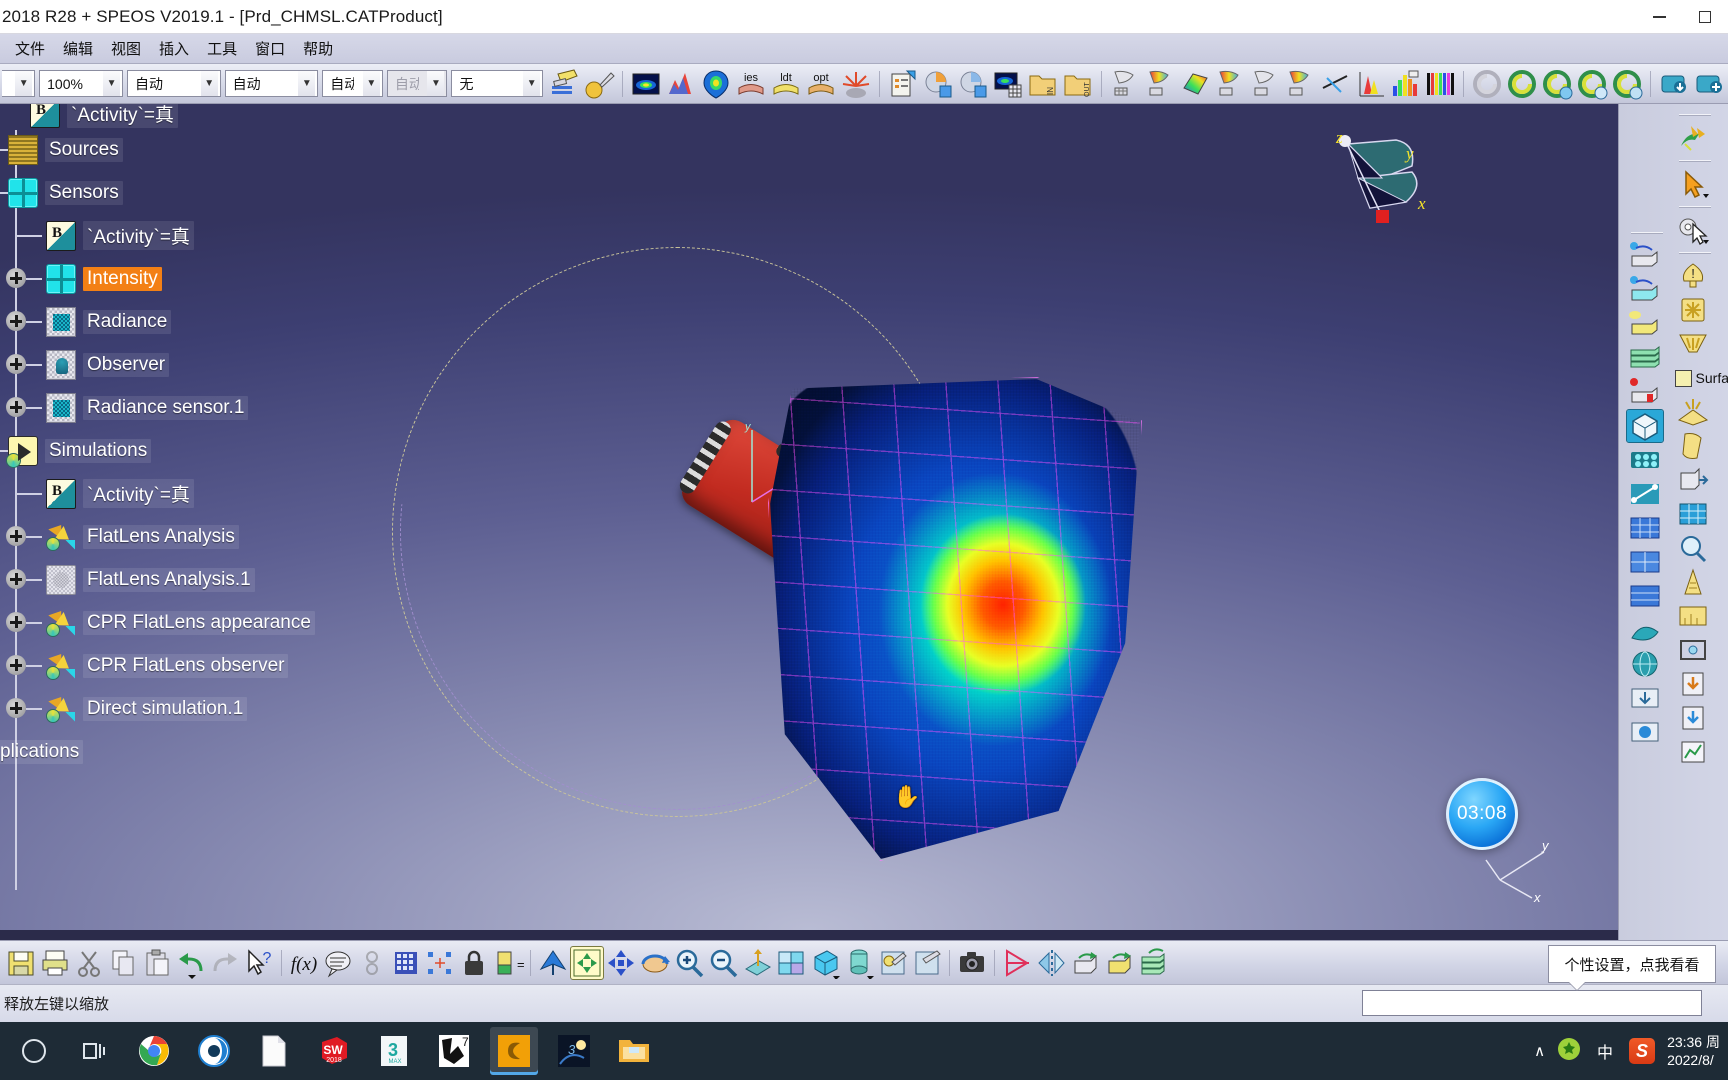  I want to click on ldt-file-icon: ldt, so click(786, 84).